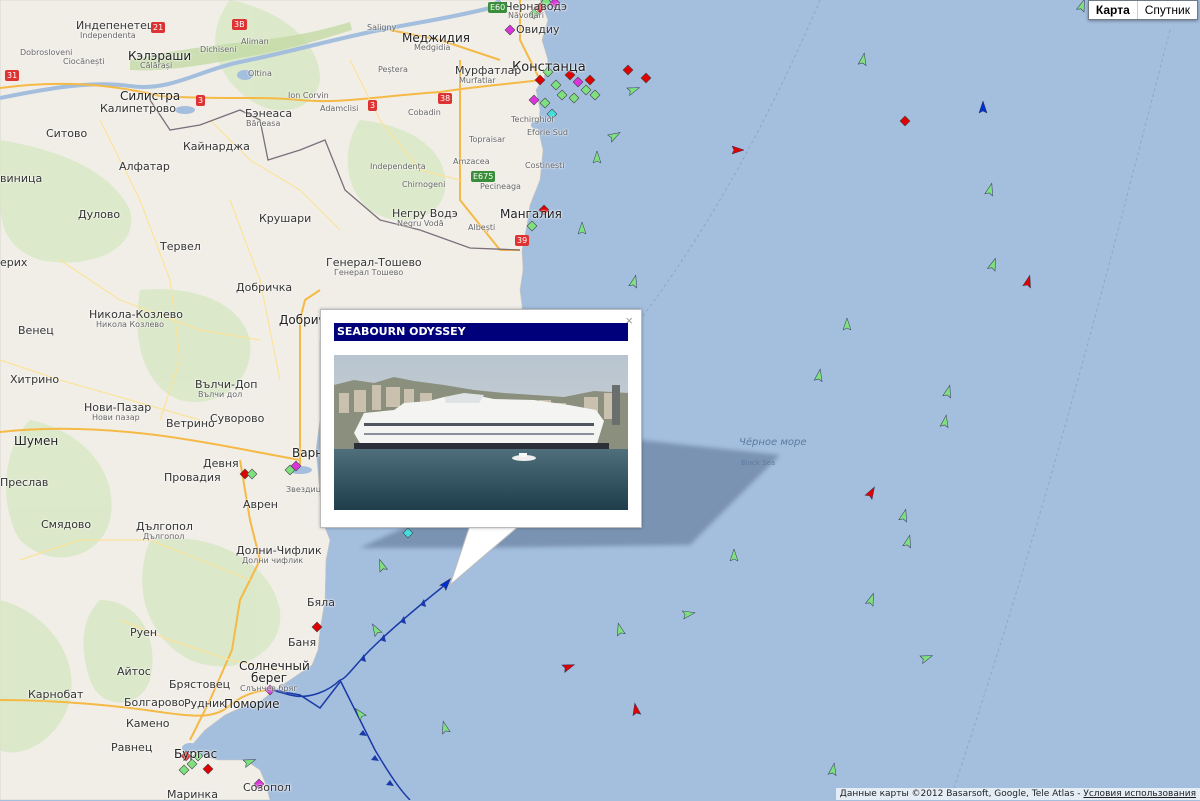  Describe the element at coordinates (420, 223) in the screenshot. I see `place-label: Negru Vodă` at that location.